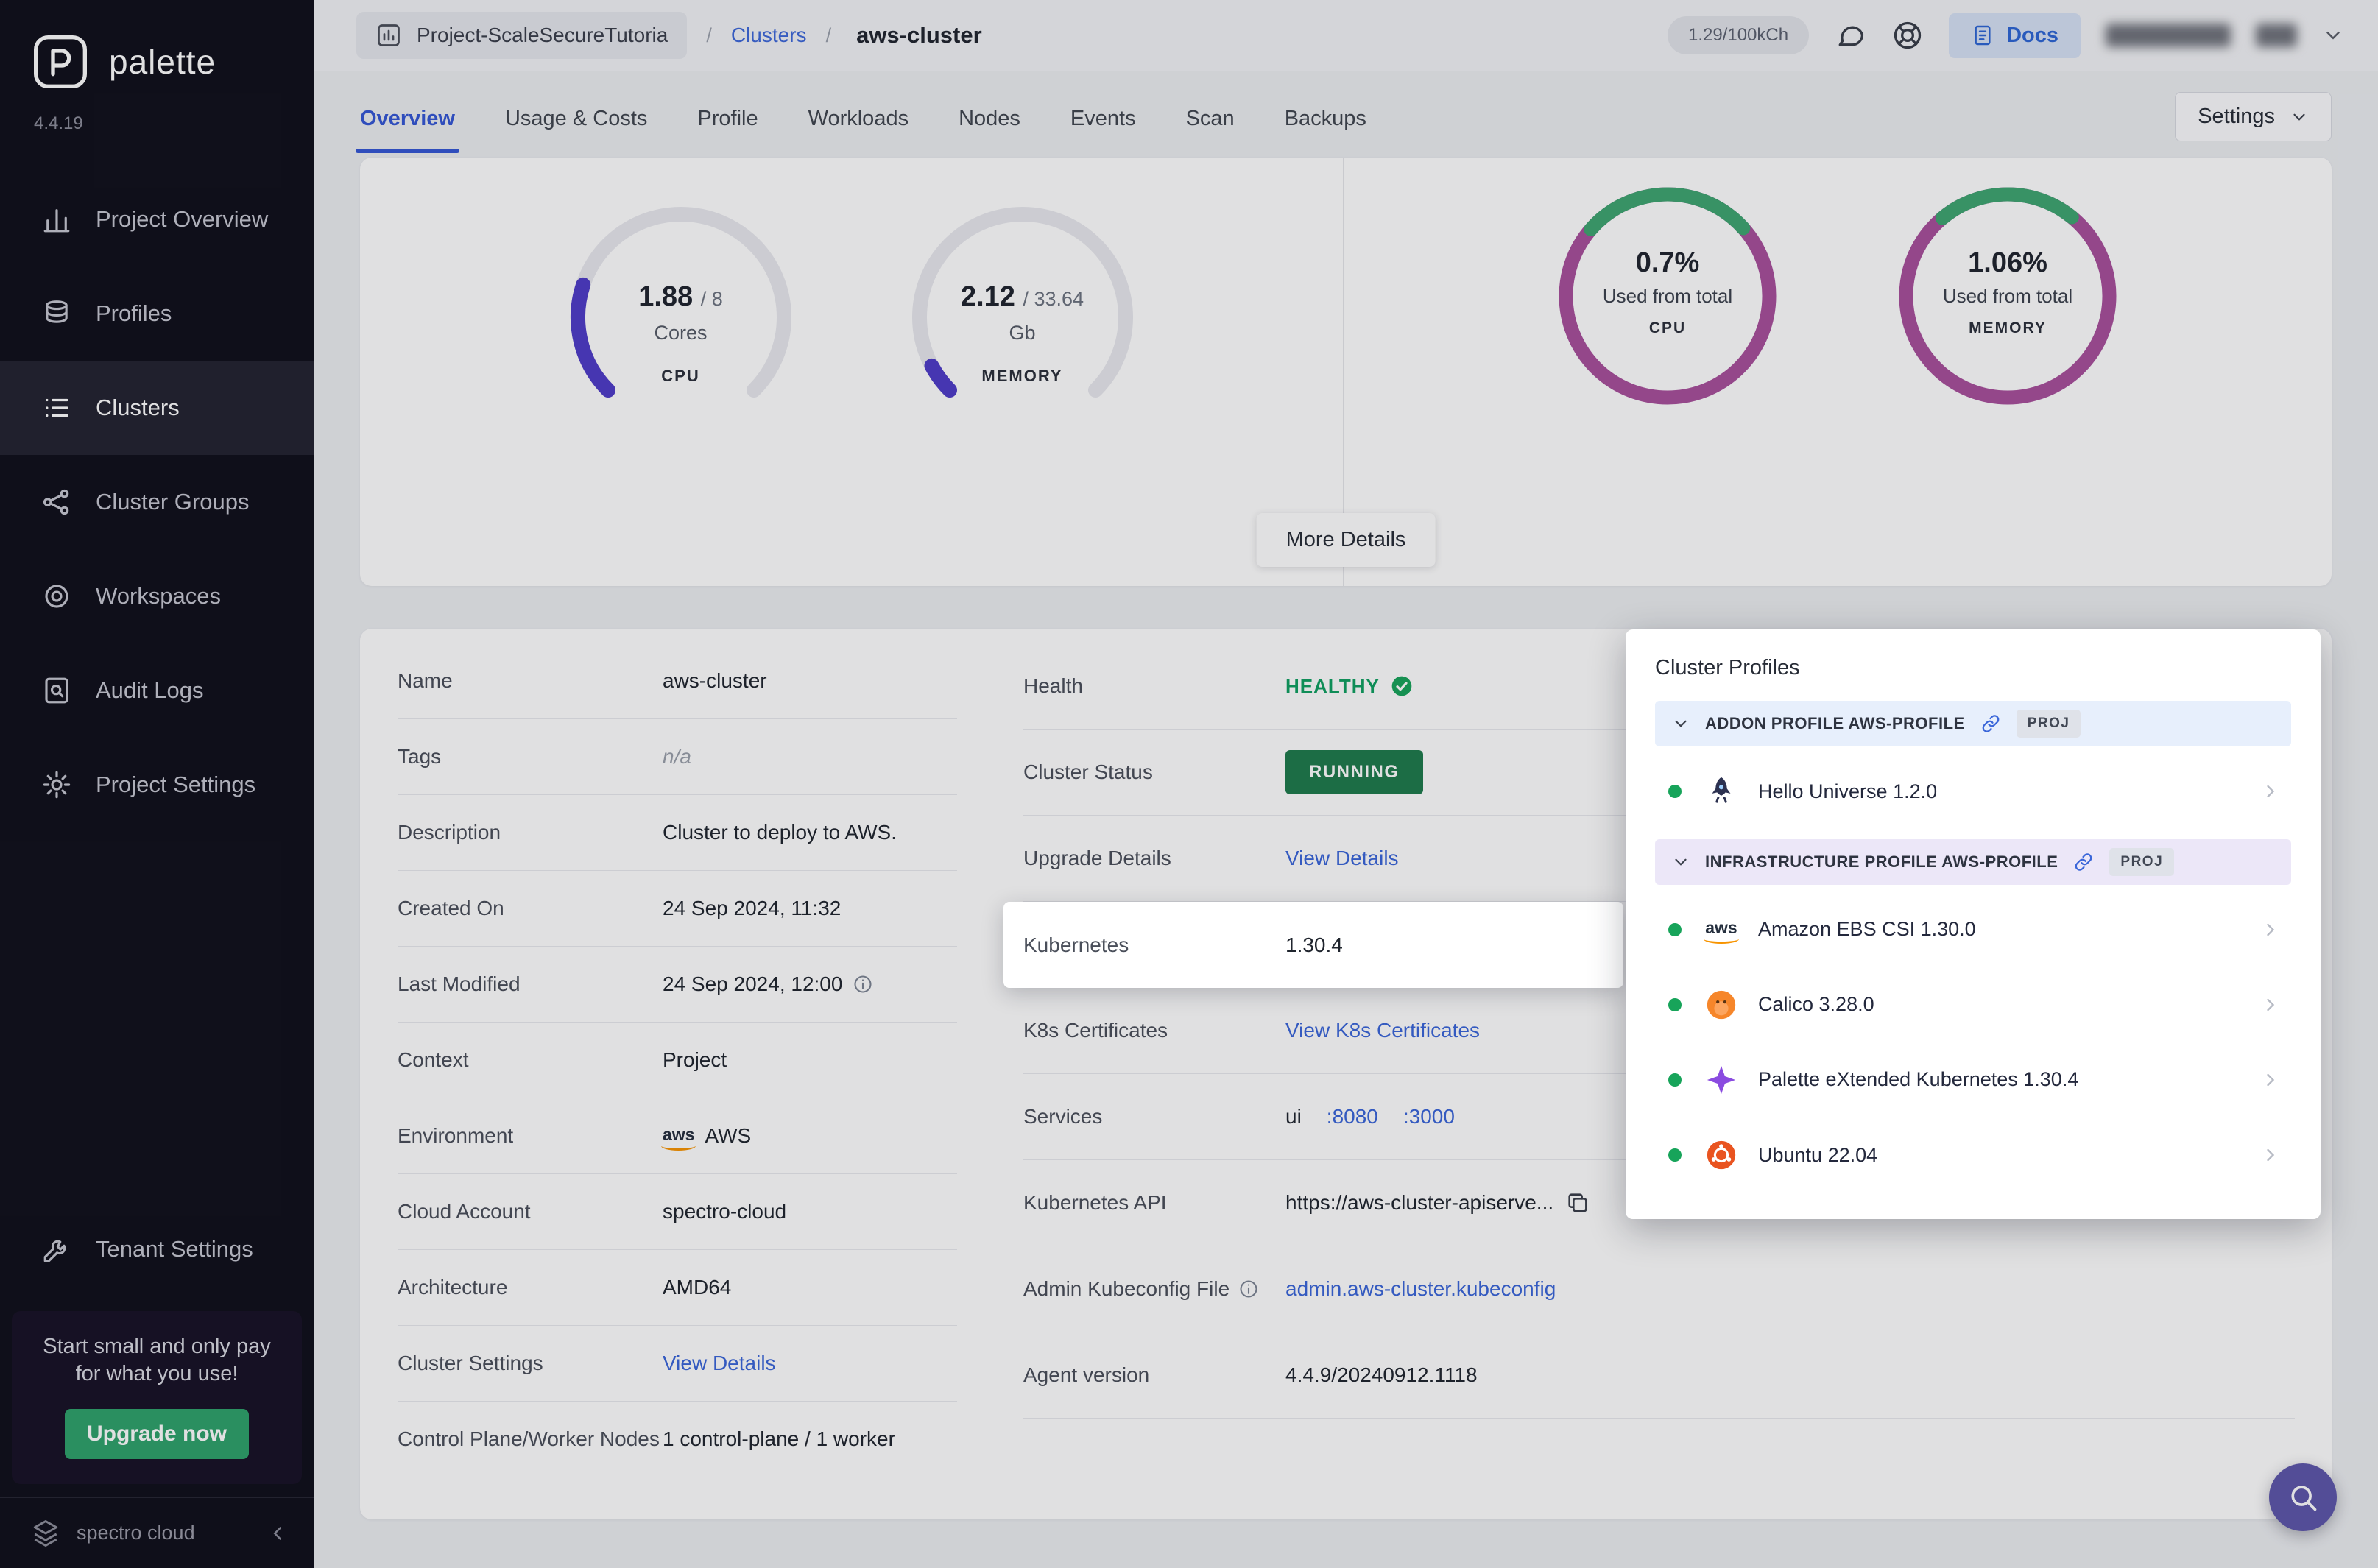 The width and height of the screenshot is (2378, 1568). I want to click on sidebar-item-audit-logs: Audit Logs, so click(157, 690).